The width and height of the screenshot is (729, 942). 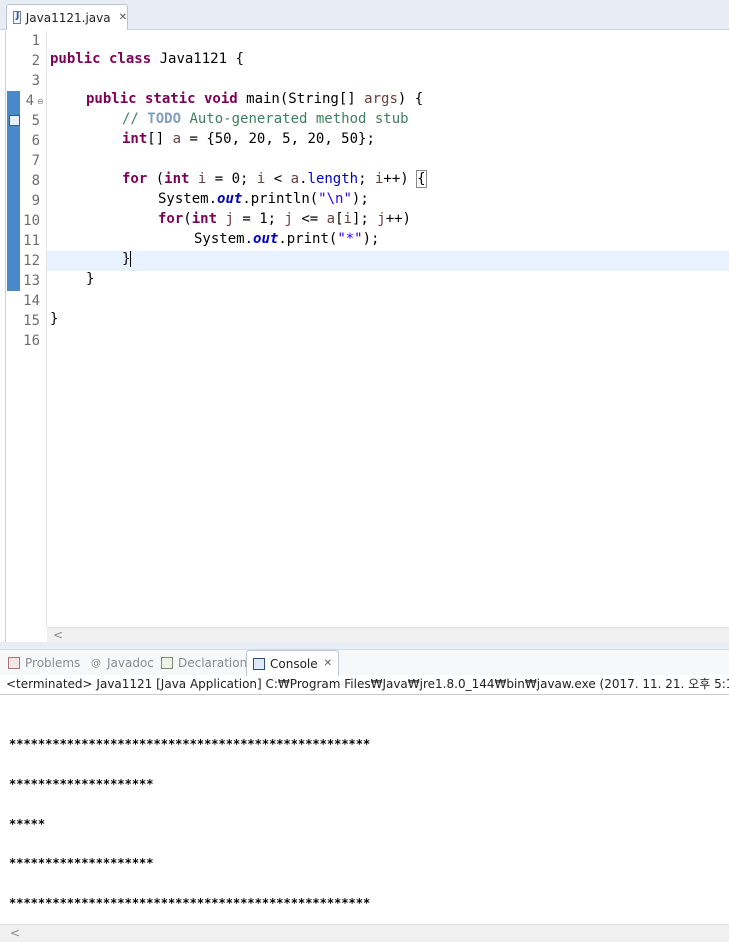 I want to click on tab-console: Console ✕, so click(x=293, y=663).